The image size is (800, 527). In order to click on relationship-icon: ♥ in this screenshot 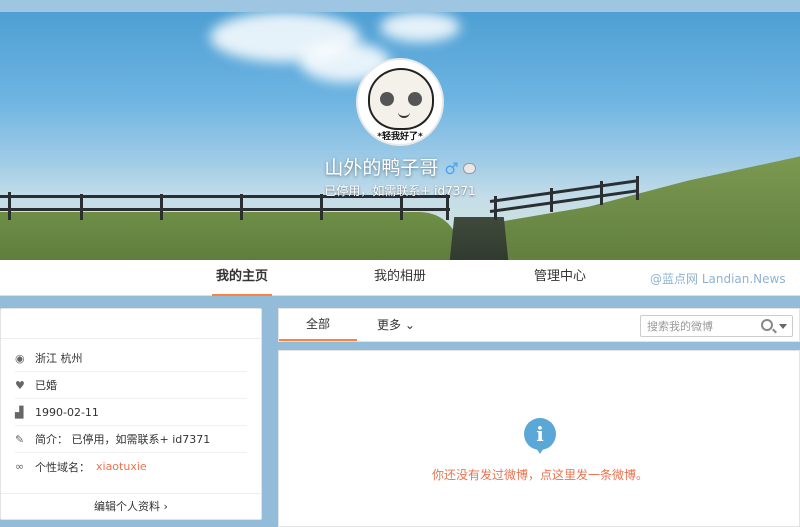, I will do `click(20, 385)`.